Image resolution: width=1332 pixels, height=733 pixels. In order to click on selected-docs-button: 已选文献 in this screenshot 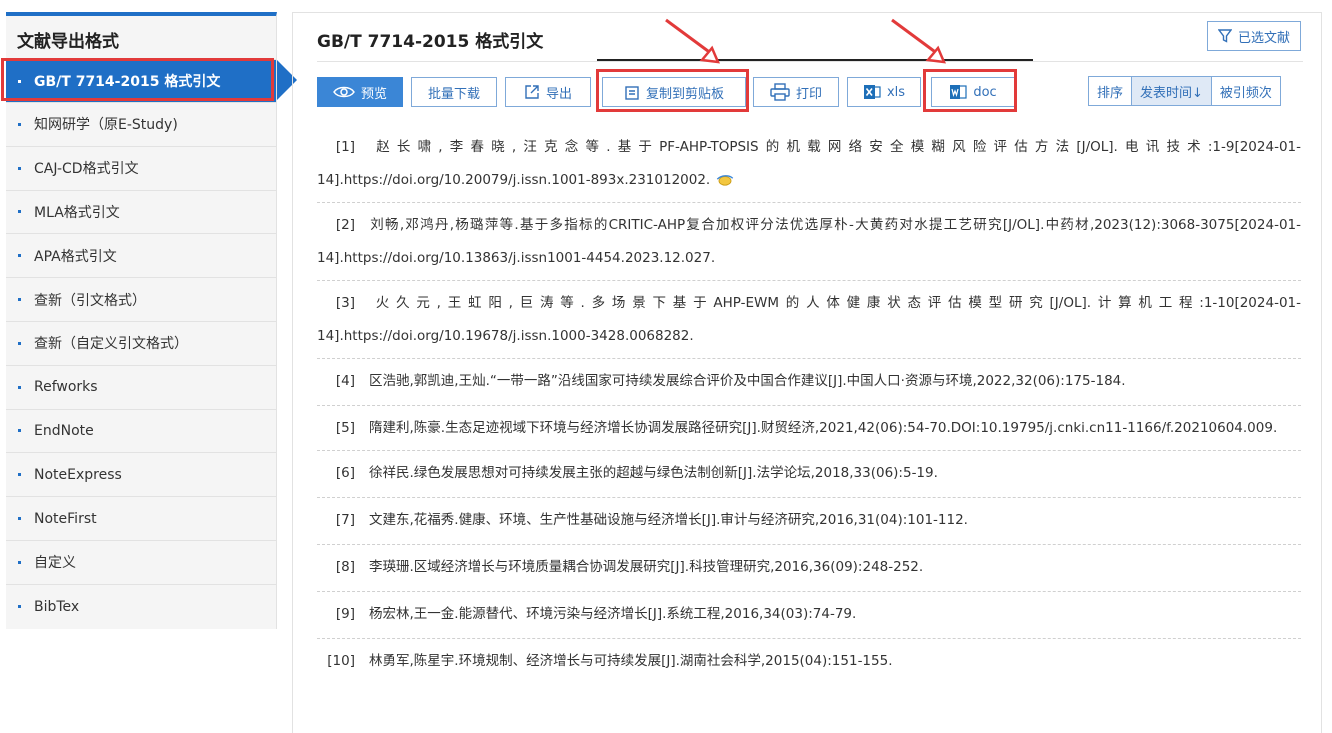, I will do `click(1254, 36)`.